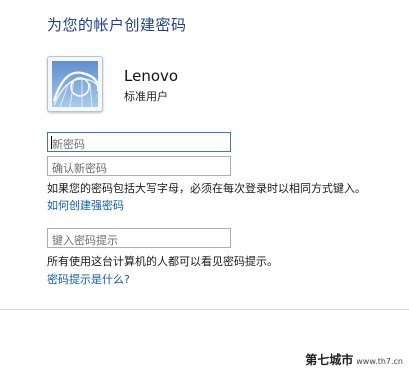 Image resolution: width=409 pixels, height=373 pixels. I want to click on user-account-type: 标准用户, so click(146, 96).